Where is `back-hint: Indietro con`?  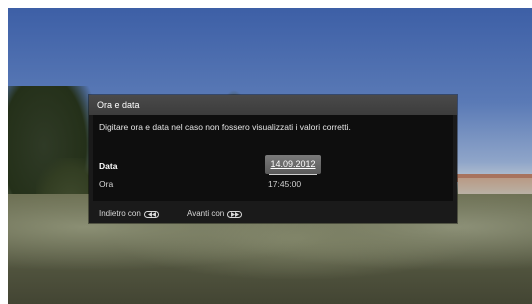 back-hint: Indietro con is located at coordinates (129, 214).